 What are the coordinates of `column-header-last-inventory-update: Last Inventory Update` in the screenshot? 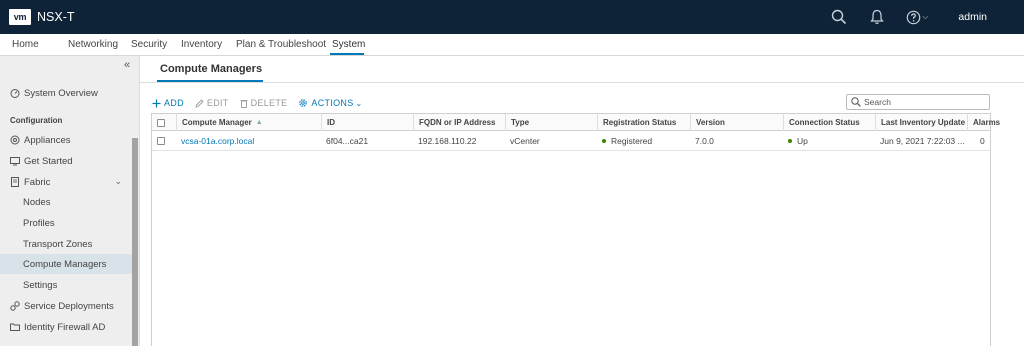 It's located at (921, 122).